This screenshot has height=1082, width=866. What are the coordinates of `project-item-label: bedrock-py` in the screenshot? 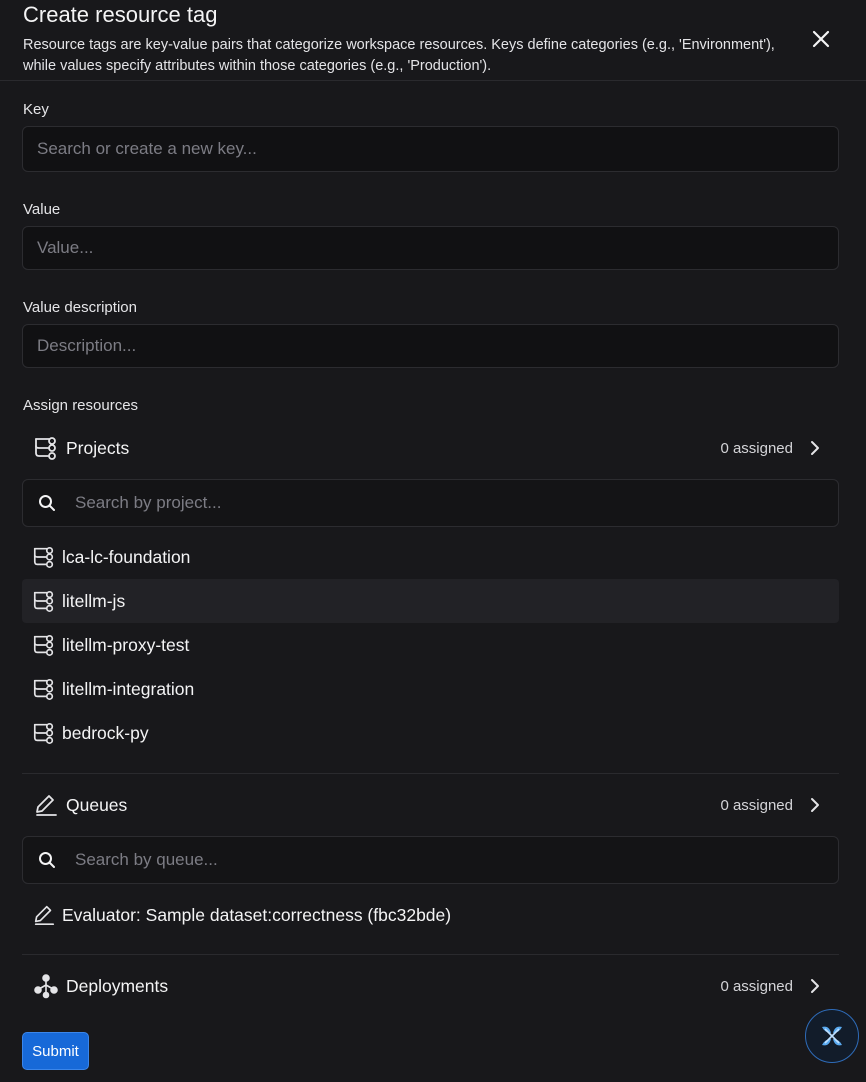 It's located at (105, 732).